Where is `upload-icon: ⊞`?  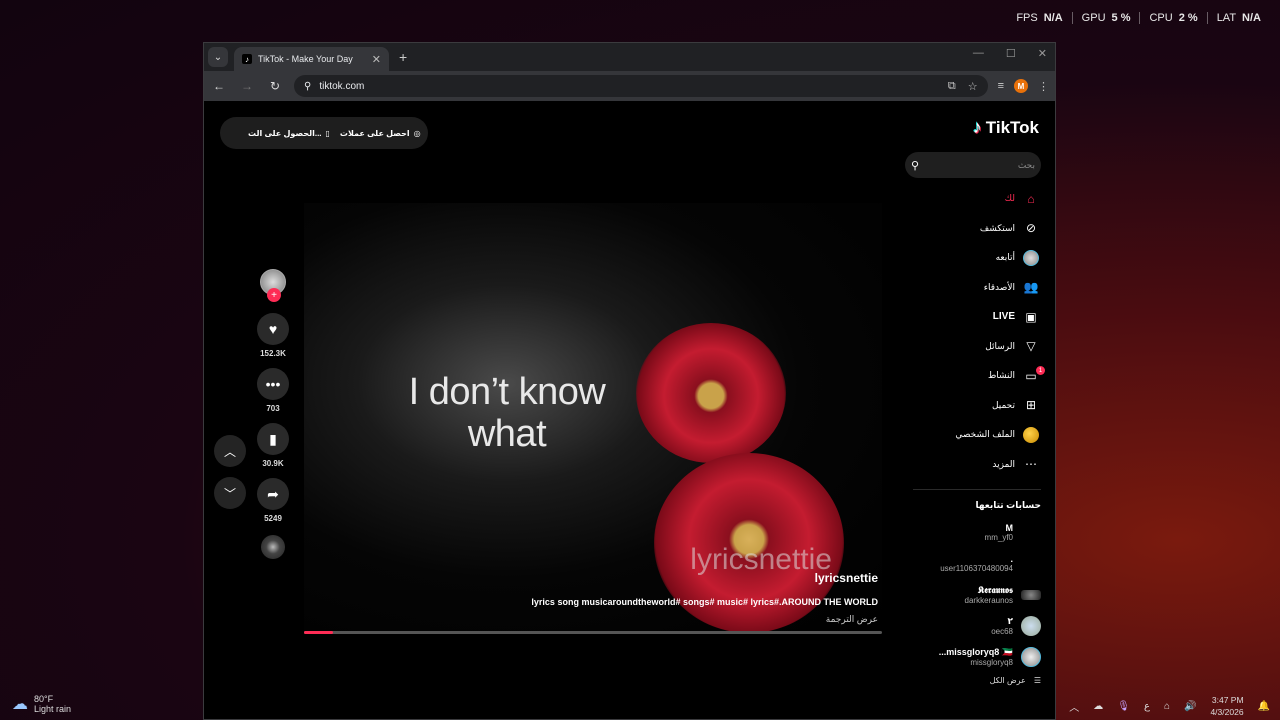 upload-icon: ⊞ is located at coordinates (1031, 405).